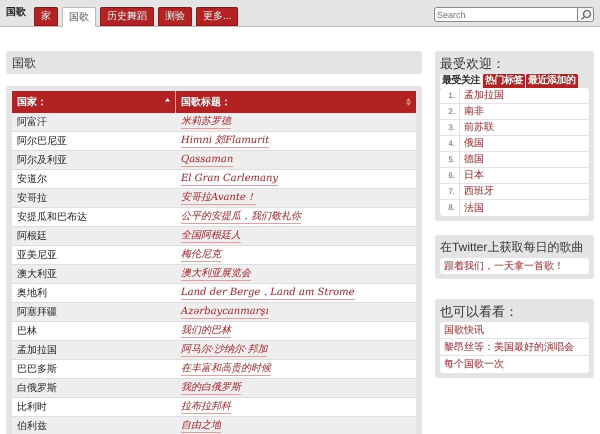  Describe the element at coordinates (451, 176) in the screenshot. I see `rank-number: 6.` at that location.